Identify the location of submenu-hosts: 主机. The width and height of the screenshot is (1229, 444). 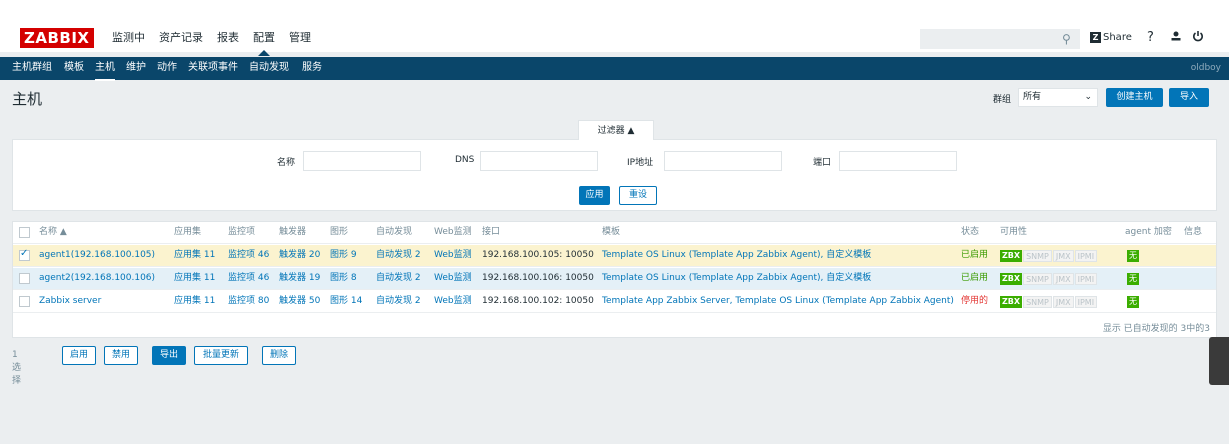
(105, 69).